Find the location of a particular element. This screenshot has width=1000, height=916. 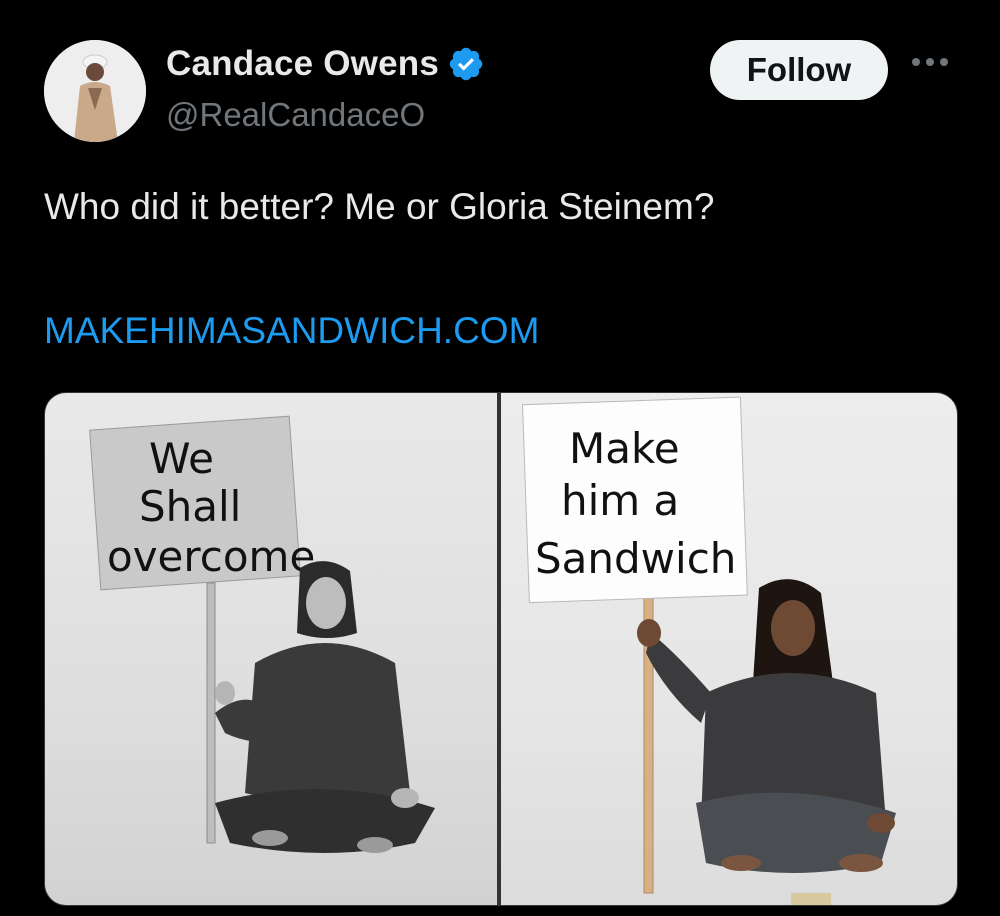

more-options-icon is located at coordinates (930, 62).